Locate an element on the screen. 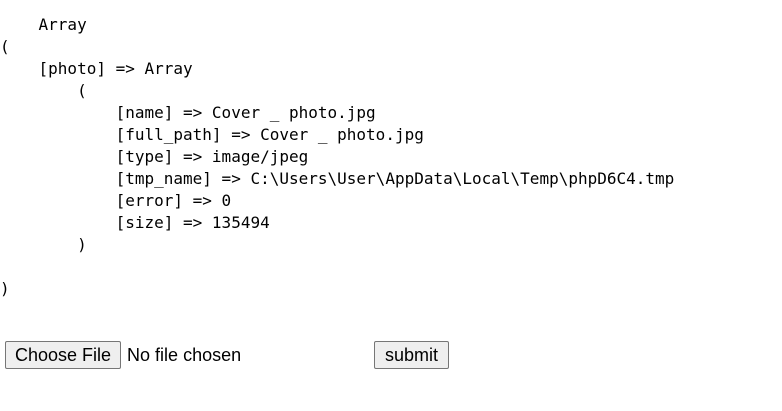  file-status-text: No file chosen is located at coordinates (184, 354).